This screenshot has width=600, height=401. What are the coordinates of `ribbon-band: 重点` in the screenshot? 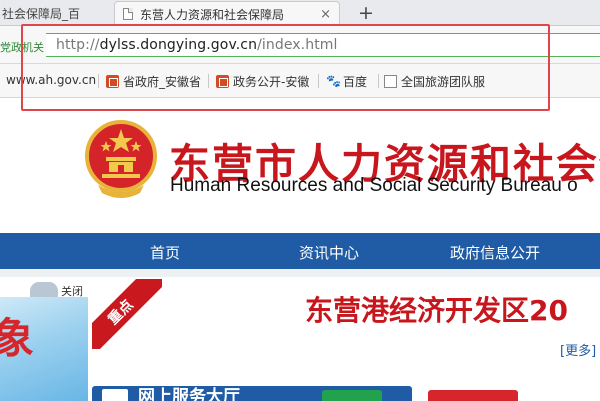 It's located at (127, 314).